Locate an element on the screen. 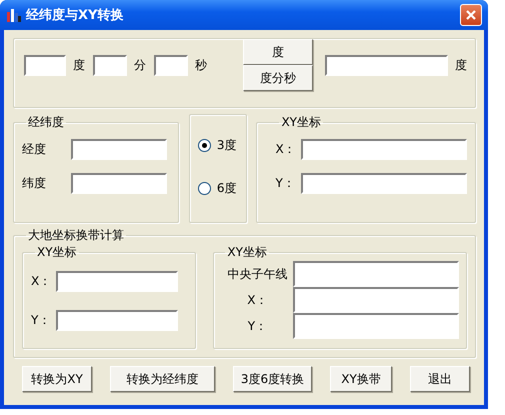 The height and width of the screenshot is (415, 505). radio-label: 6度 is located at coordinates (226, 188).